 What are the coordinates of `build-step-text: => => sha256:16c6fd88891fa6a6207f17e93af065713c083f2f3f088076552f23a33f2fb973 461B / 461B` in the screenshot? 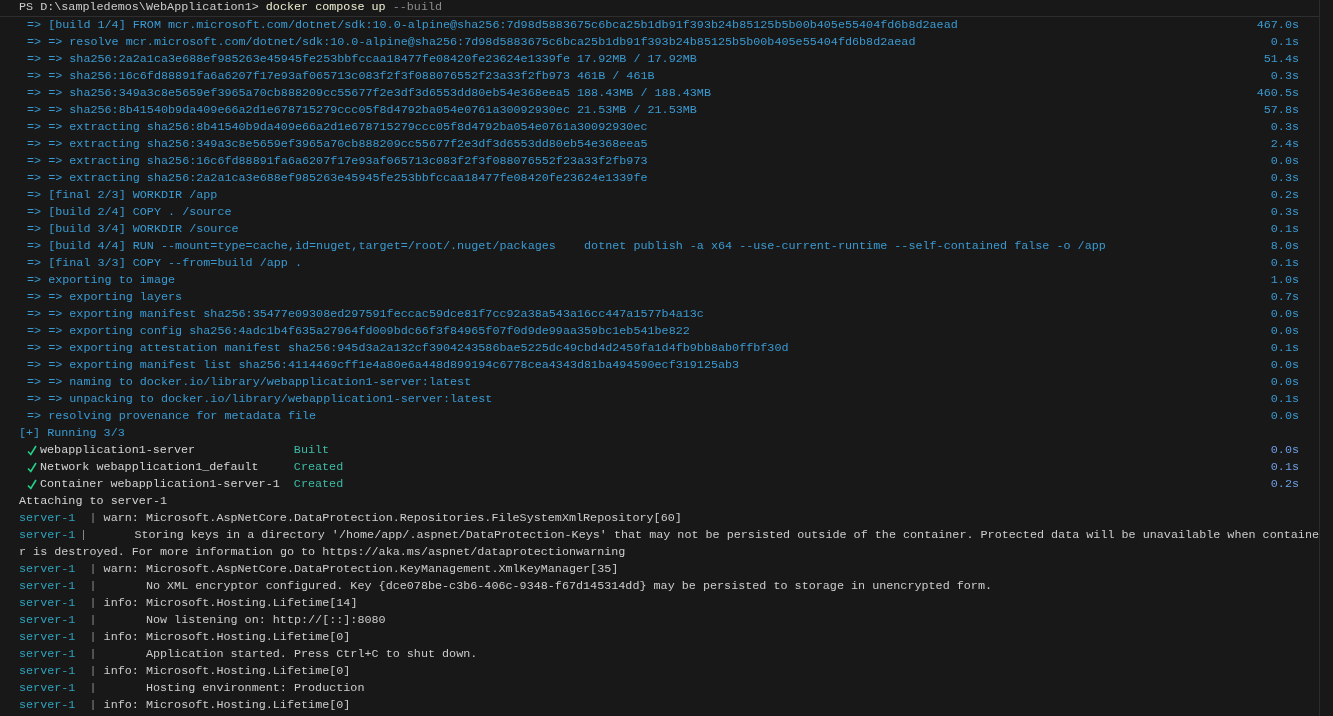 It's located at (341, 76).